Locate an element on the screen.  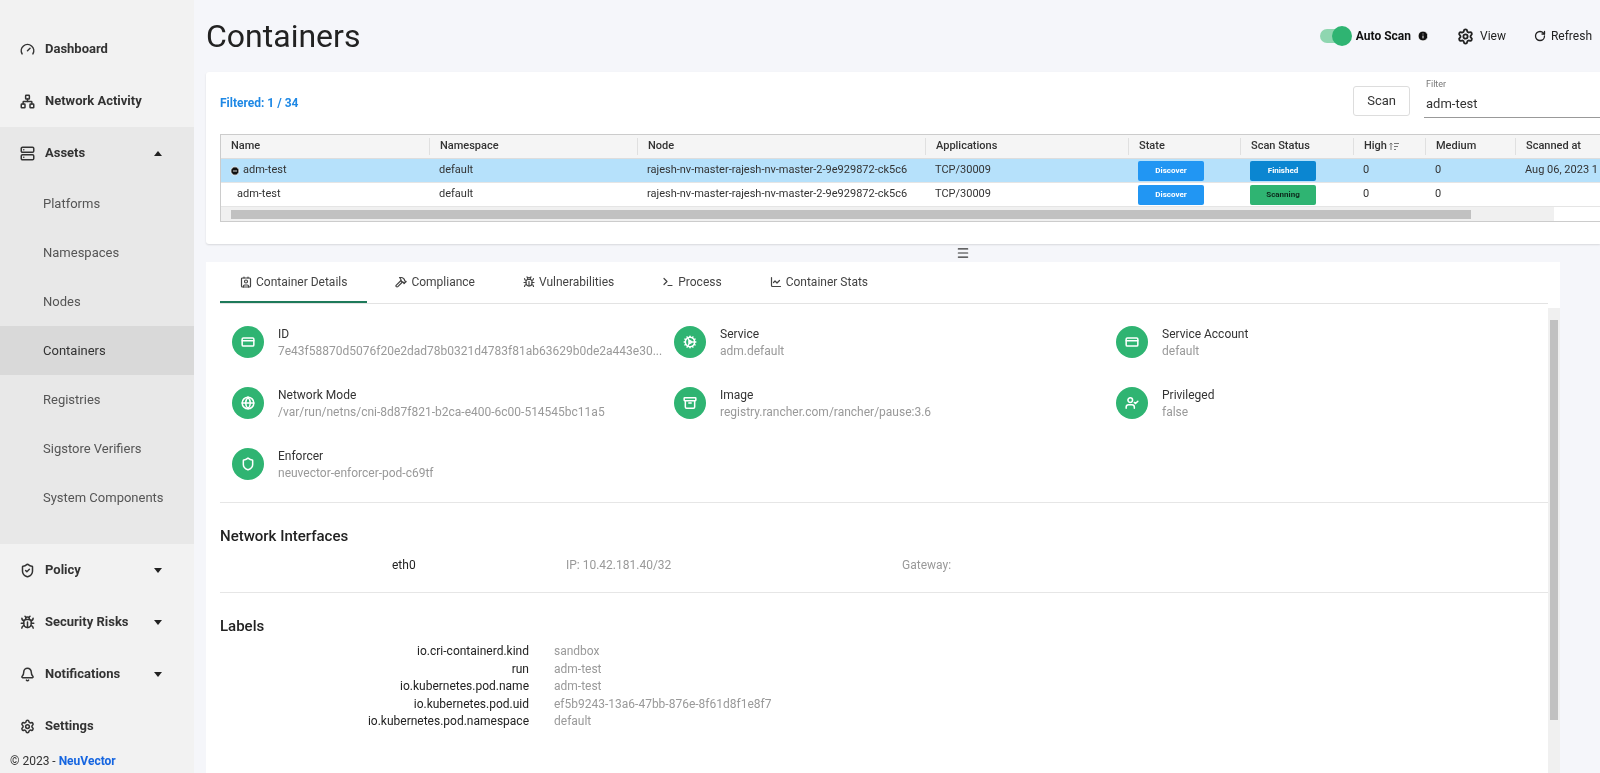
gauge-icon is located at coordinates (27, 49).